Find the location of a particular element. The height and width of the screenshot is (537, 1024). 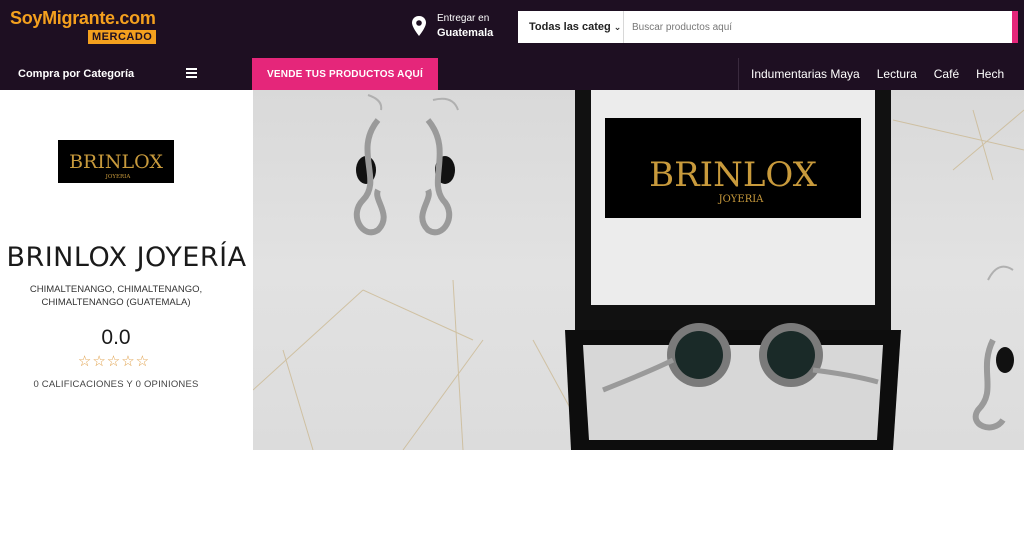

category-menu-label: Compra por Categoría is located at coordinates (76, 74).